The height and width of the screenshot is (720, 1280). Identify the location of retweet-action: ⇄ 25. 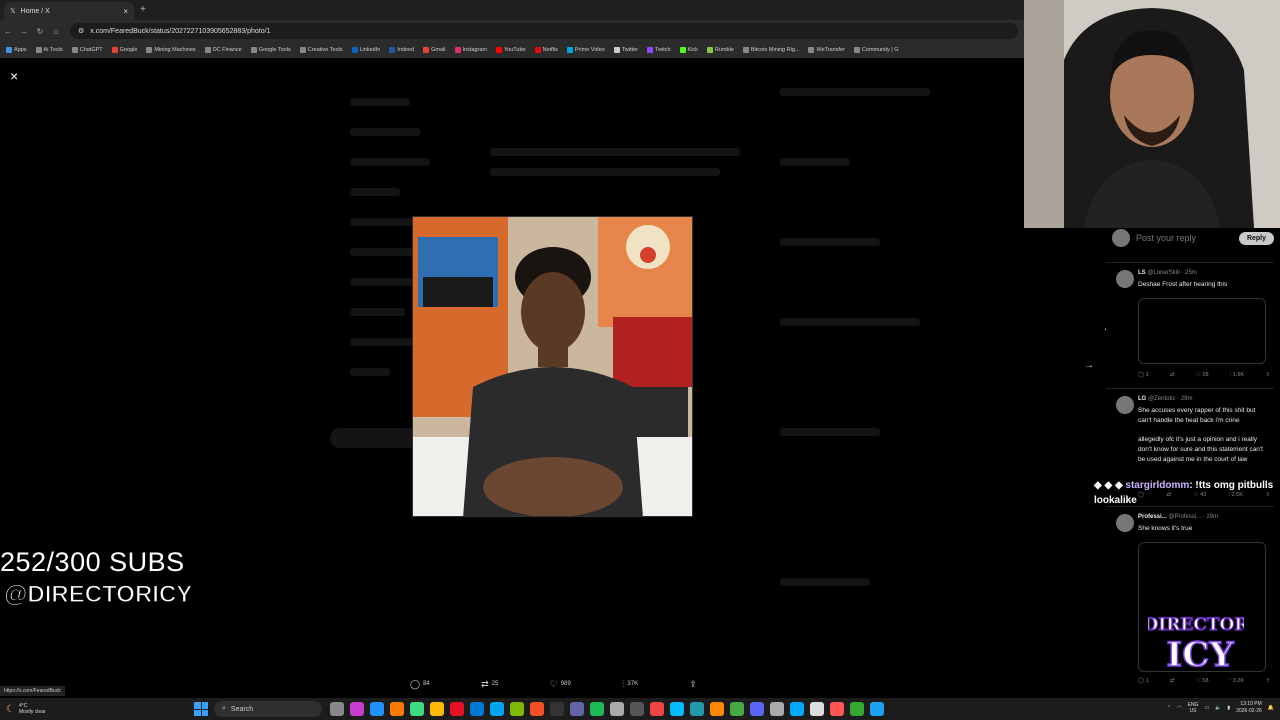
(489, 684).